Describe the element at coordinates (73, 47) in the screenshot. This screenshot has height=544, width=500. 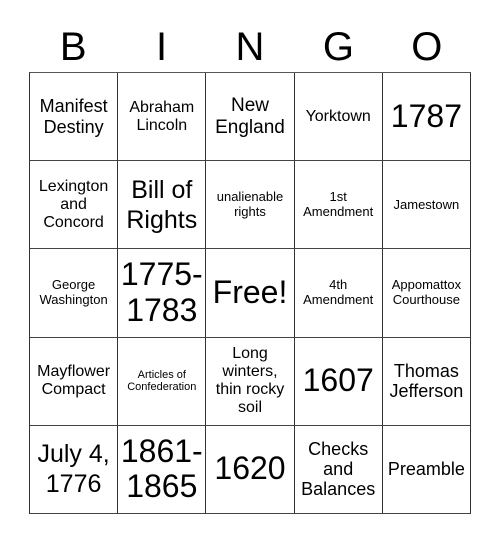
I see `header-letter-b: B` at that location.